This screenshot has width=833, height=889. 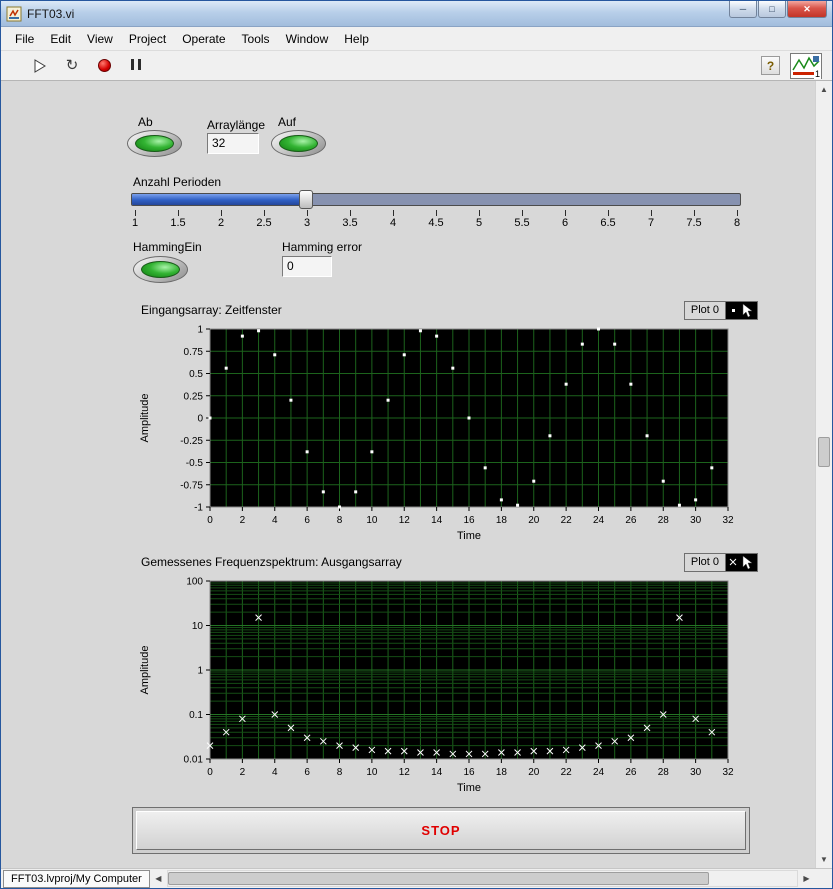 What do you see at coordinates (565, 223) in the screenshot?
I see `slider-tick-label: 6` at bounding box center [565, 223].